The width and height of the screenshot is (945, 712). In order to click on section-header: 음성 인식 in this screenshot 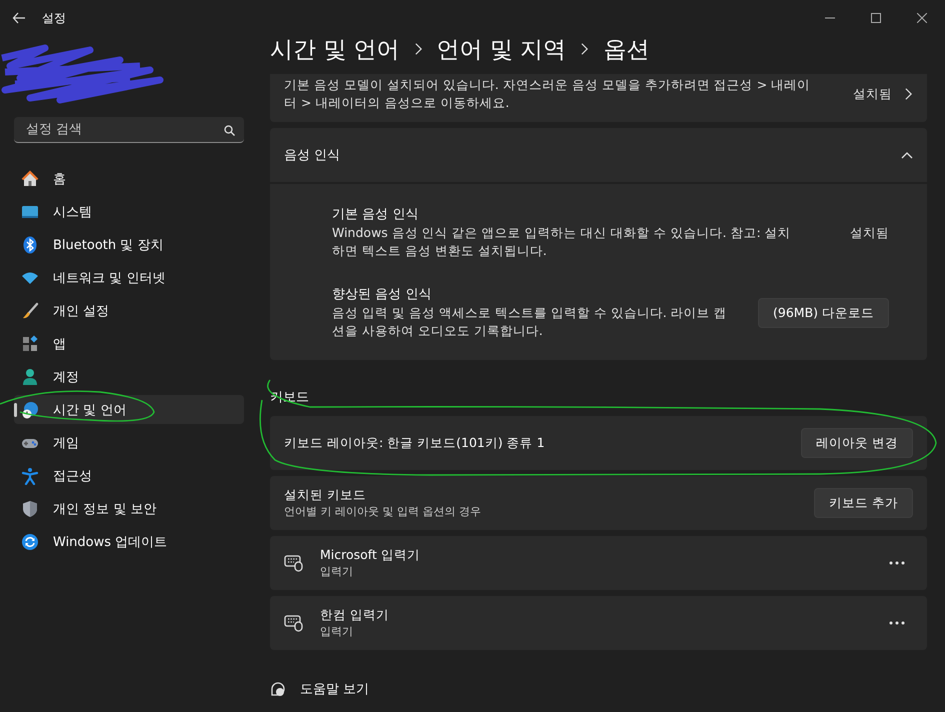, I will do `click(598, 155)`.